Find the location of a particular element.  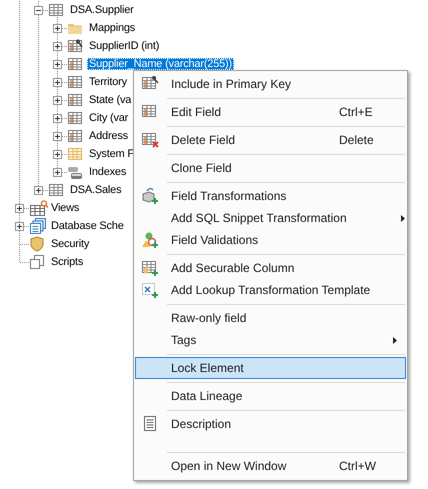

menu-item-label: Open in New Window is located at coordinates (229, 466).